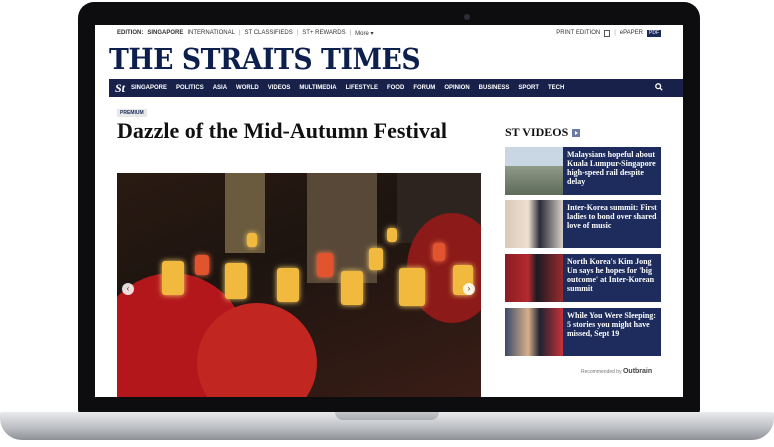  What do you see at coordinates (120, 88) in the screenshot?
I see `st-logo: St` at bounding box center [120, 88].